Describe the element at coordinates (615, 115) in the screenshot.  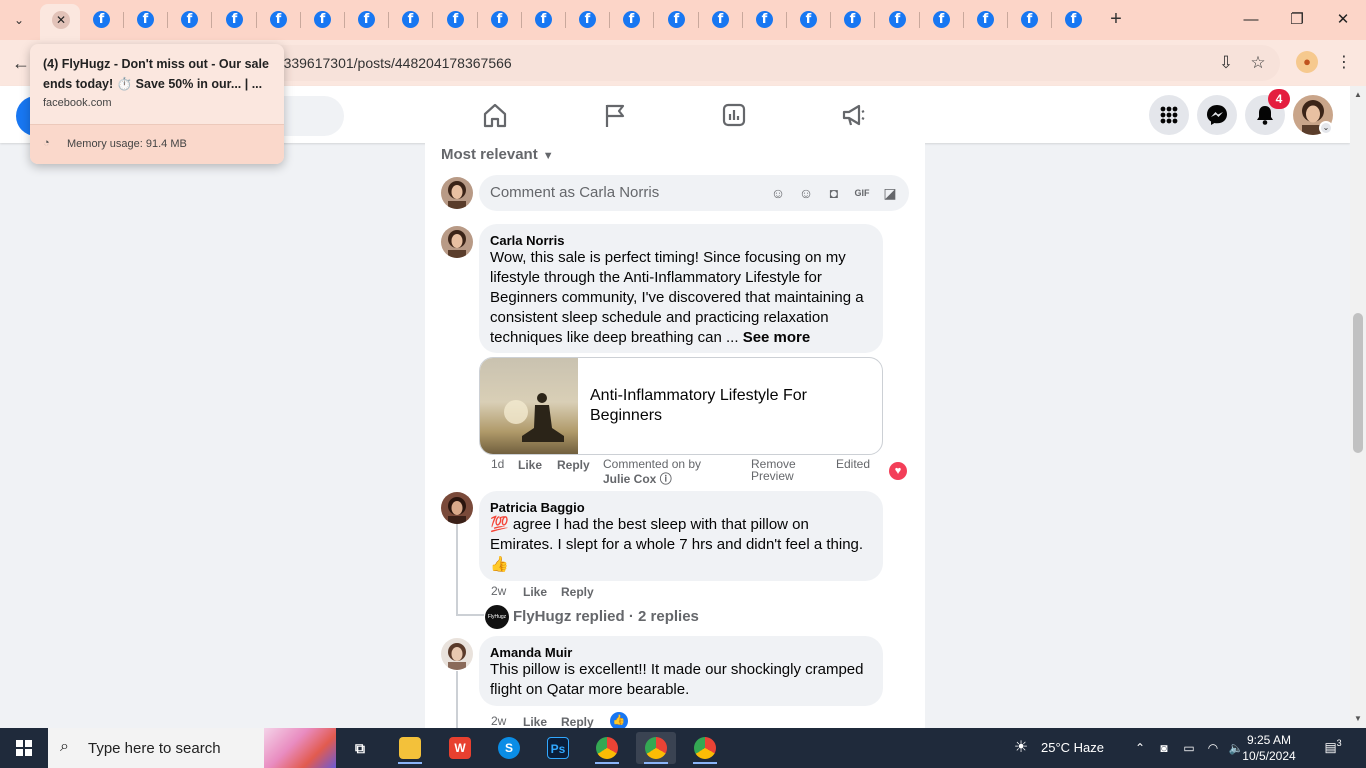
I see `pages-flag-icon` at that location.